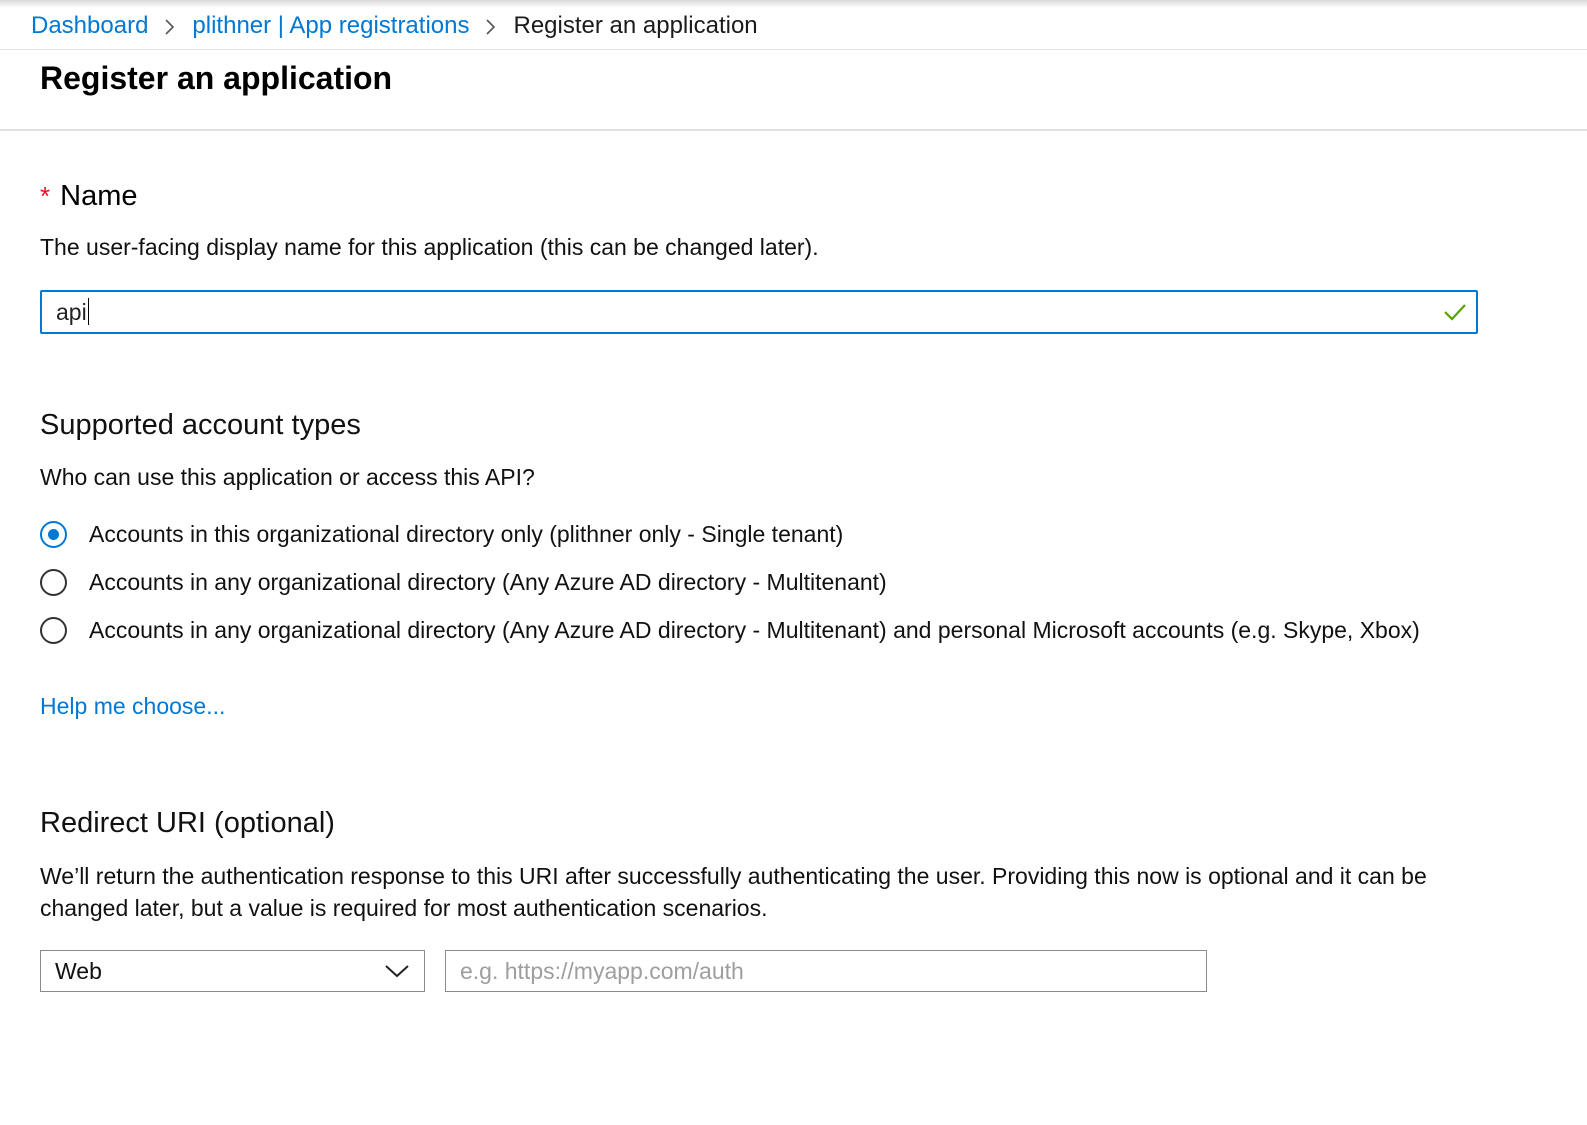 Image resolution: width=1587 pixels, height=1125 pixels. What do you see at coordinates (232, 971) in the screenshot?
I see `platform-select: Web` at bounding box center [232, 971].